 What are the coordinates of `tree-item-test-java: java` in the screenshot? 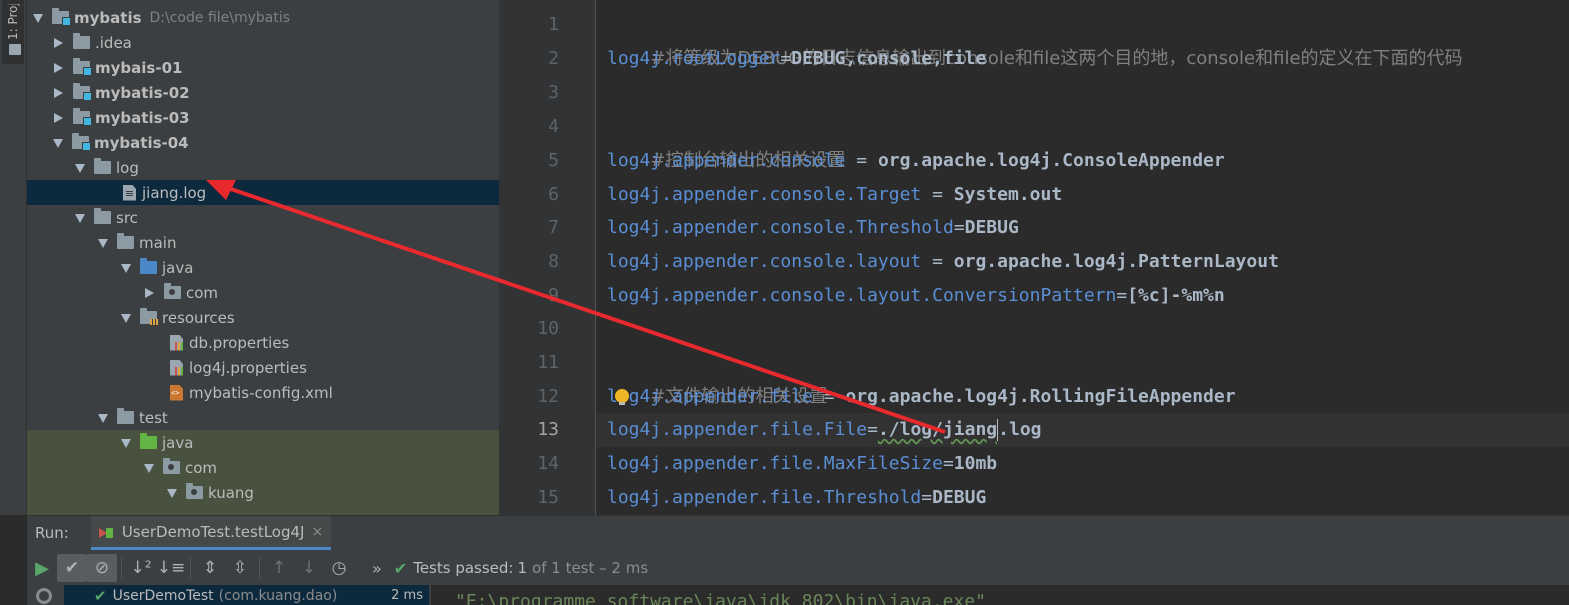 It's located at (263, 442).